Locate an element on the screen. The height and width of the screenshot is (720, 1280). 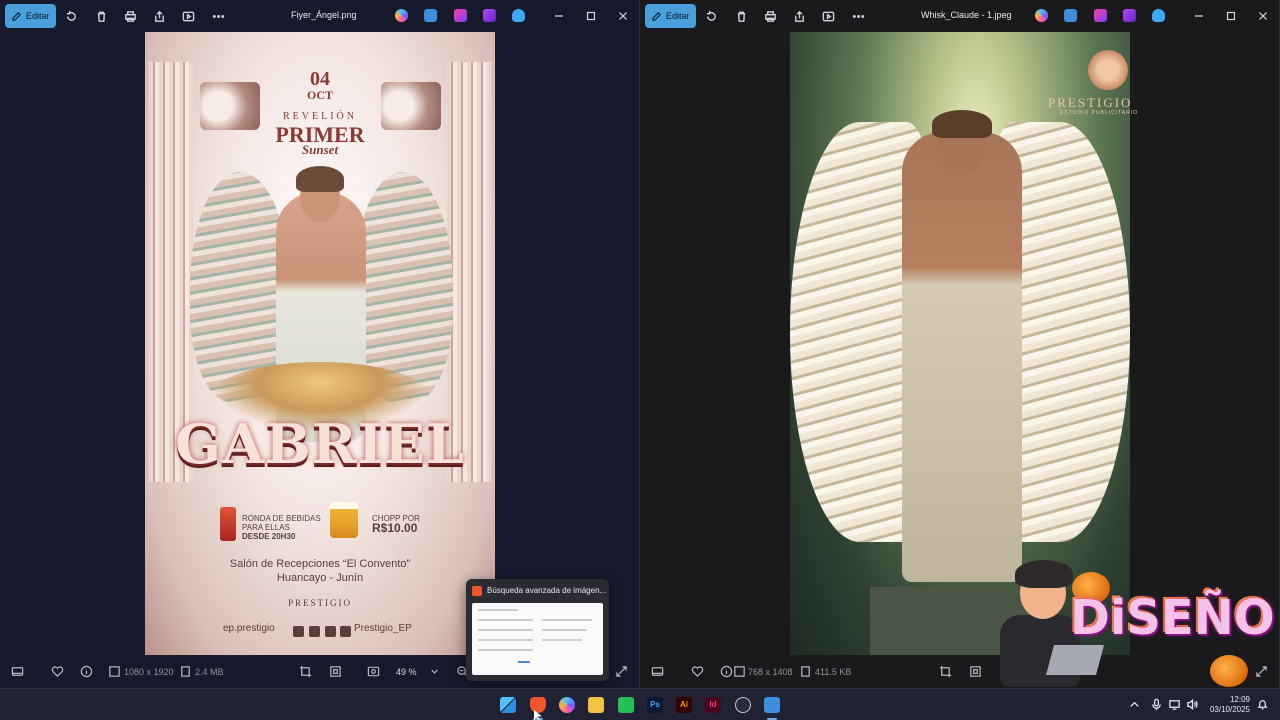
chevron-up-icon is located at coordinates (1135, 705).